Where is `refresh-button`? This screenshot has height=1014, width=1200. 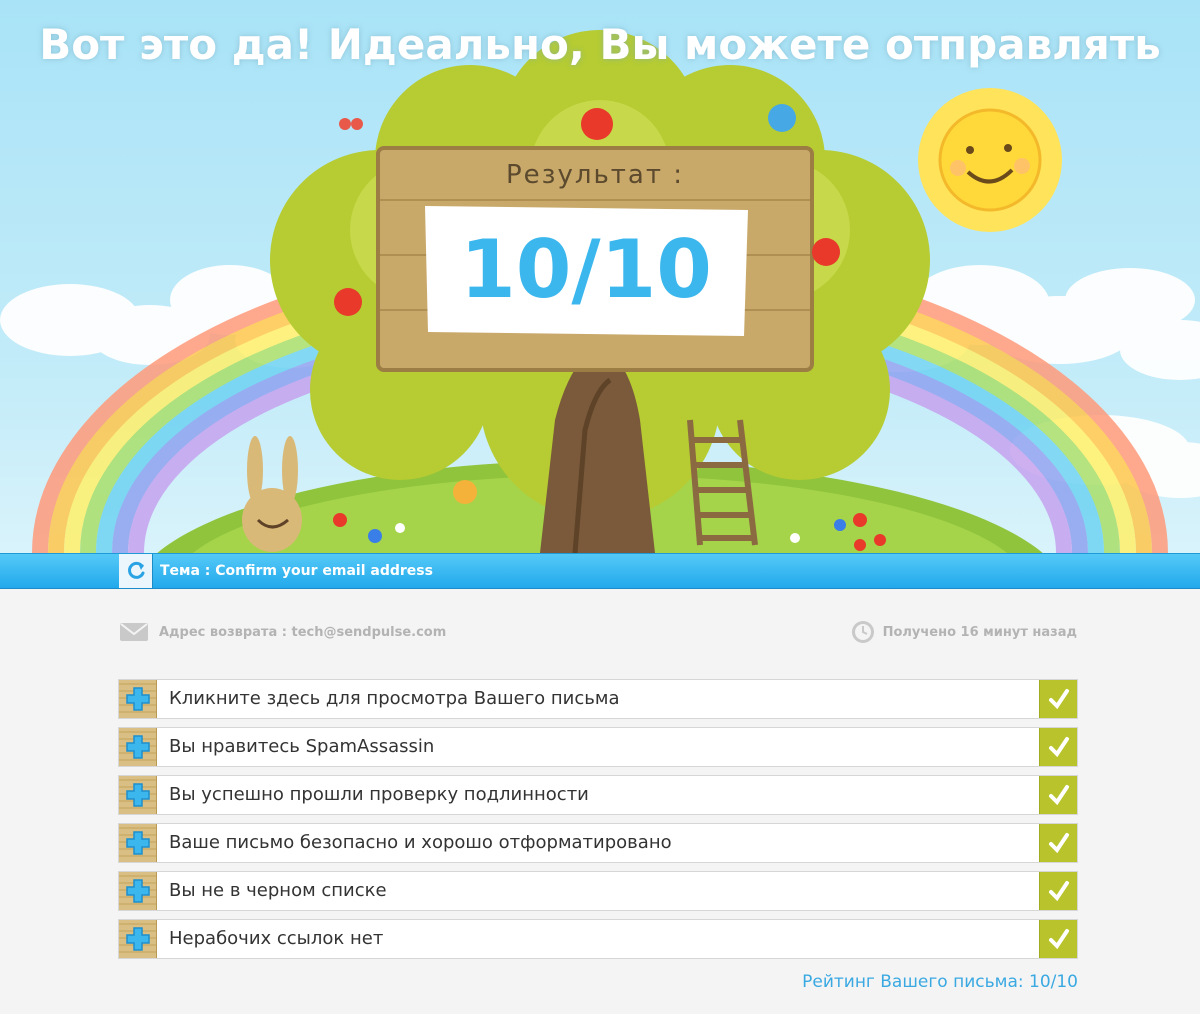 refresh-button is located at coordinates (136, 571).